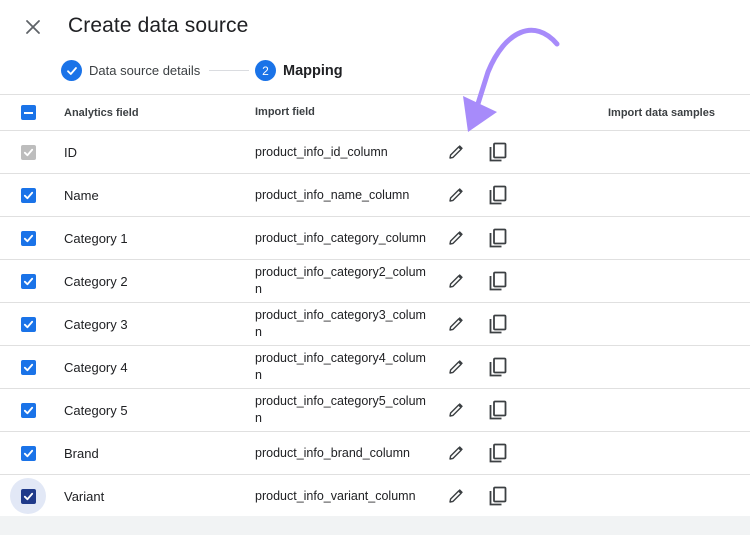 The image size is (750, 535). I want to click on step-connector, so click(229, 70).